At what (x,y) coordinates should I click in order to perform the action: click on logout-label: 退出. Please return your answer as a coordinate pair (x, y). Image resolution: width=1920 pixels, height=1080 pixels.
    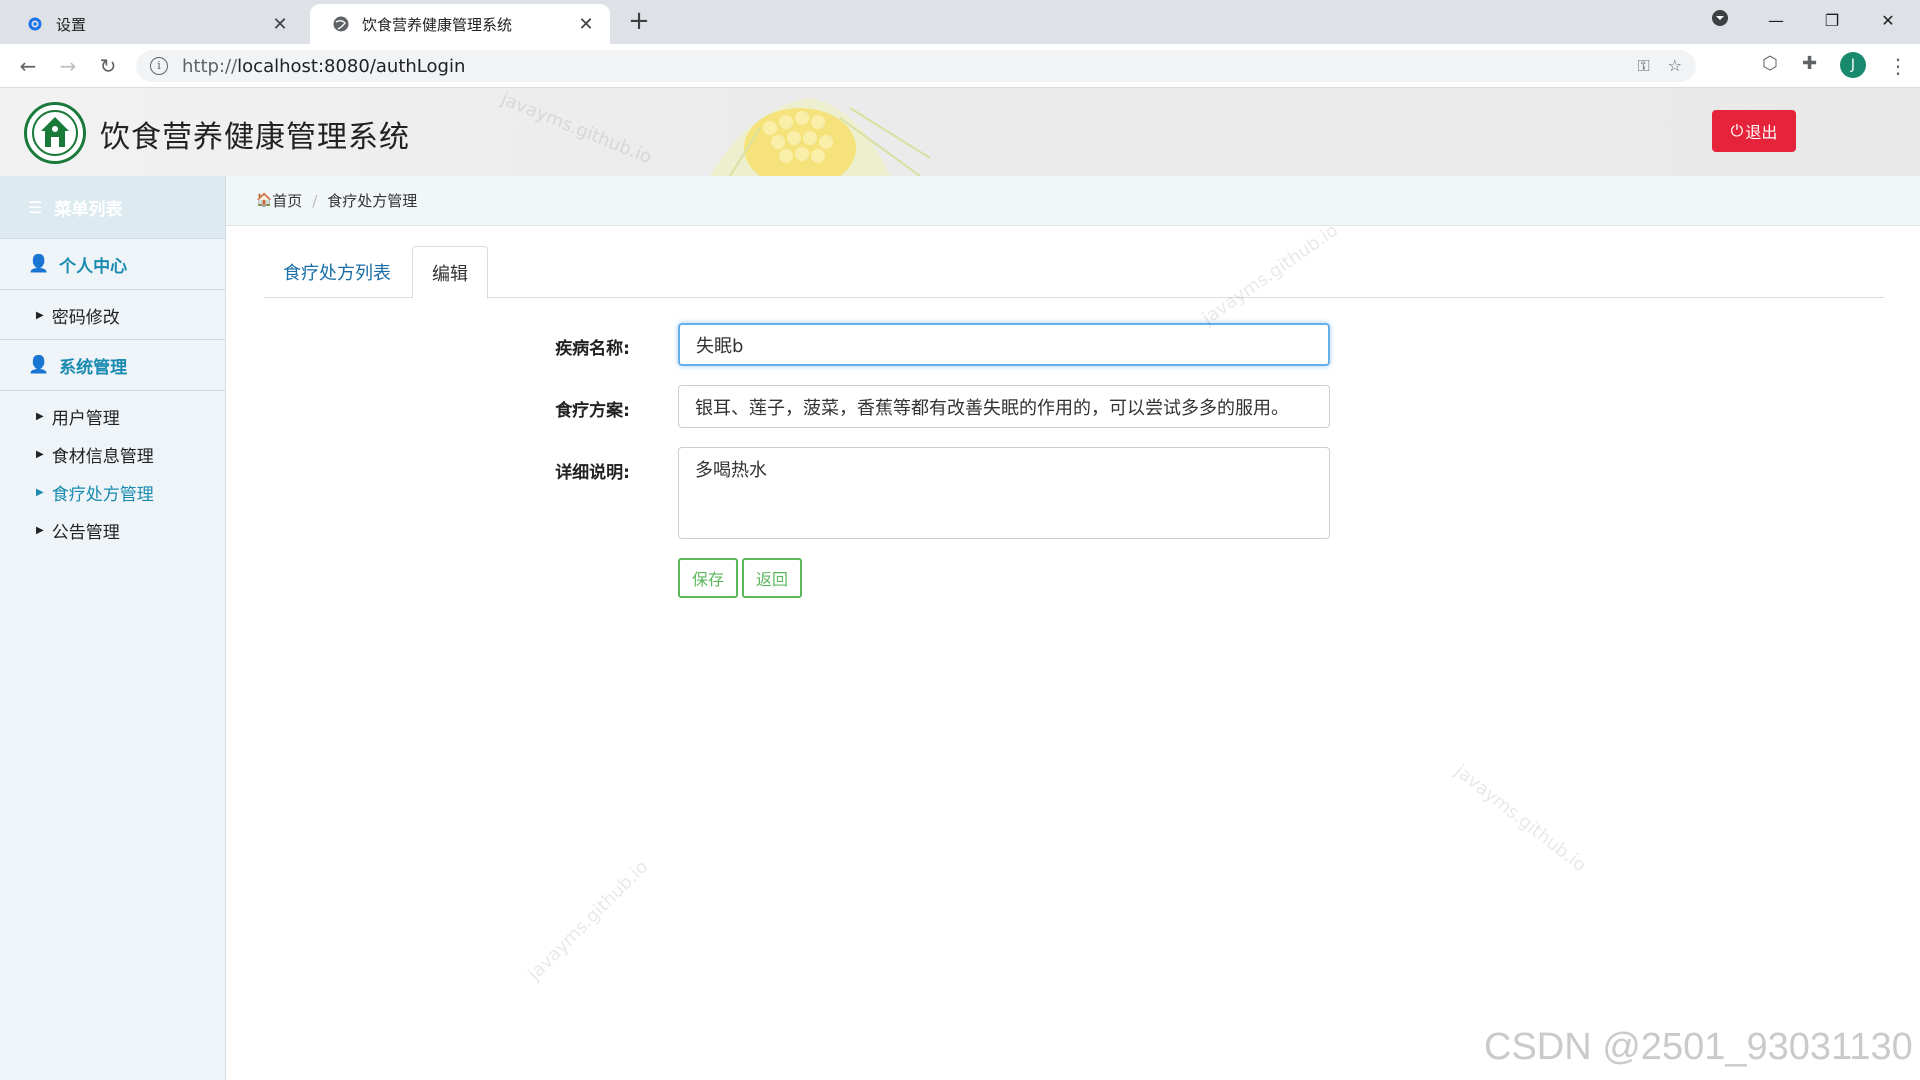
    Looking at the image, I should click on (1761, 132).